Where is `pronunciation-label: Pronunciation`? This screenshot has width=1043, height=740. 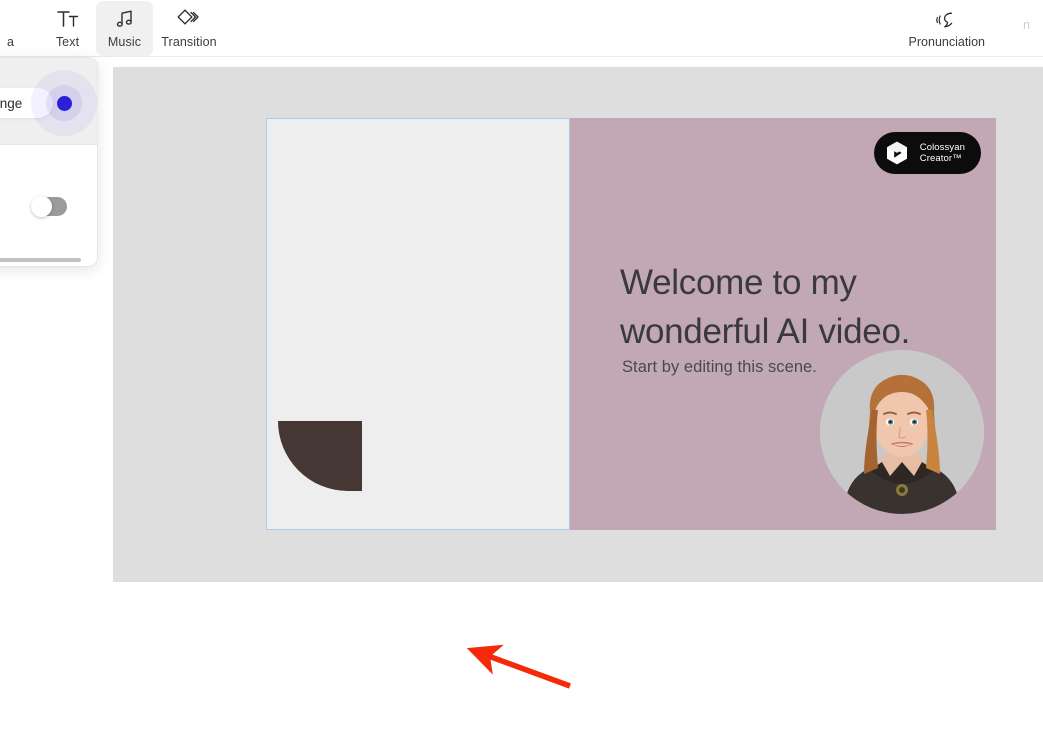 pronunciation-label: Pronunciation is located at coordinates (946, 41).